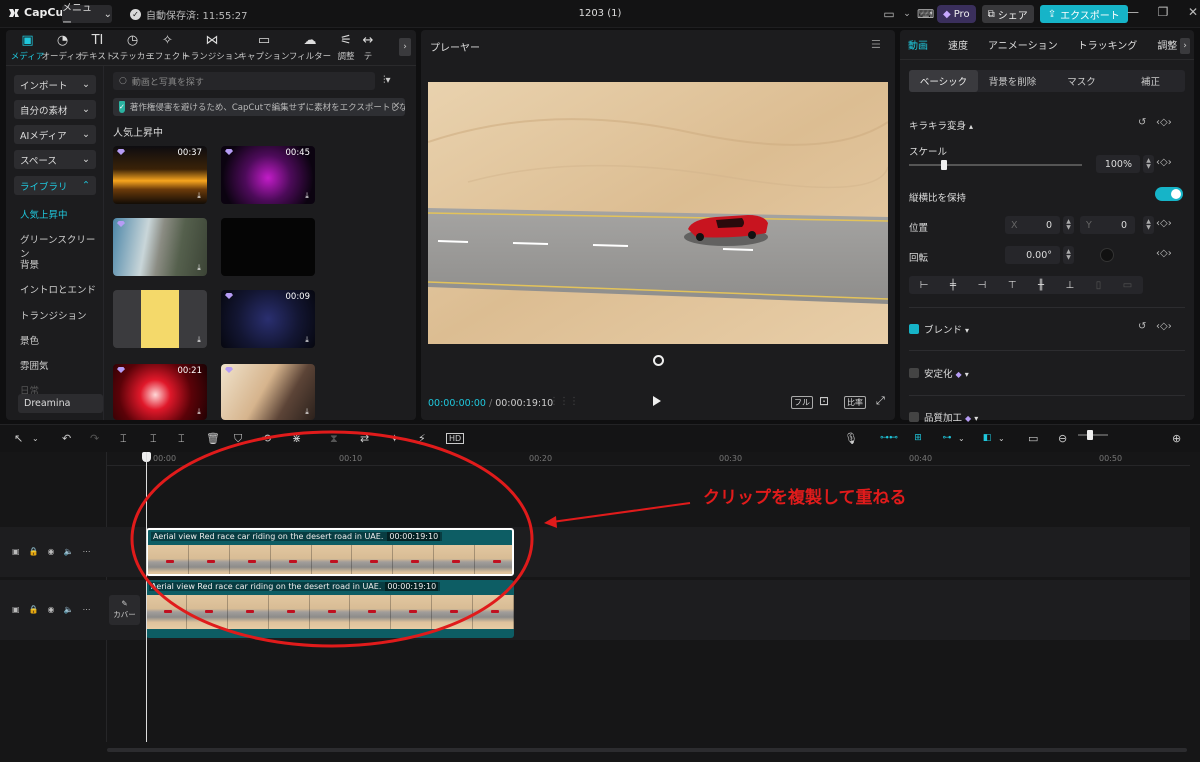  I want to click on main-track-magnet-icon: ⊶⊷, so click(889, 438).